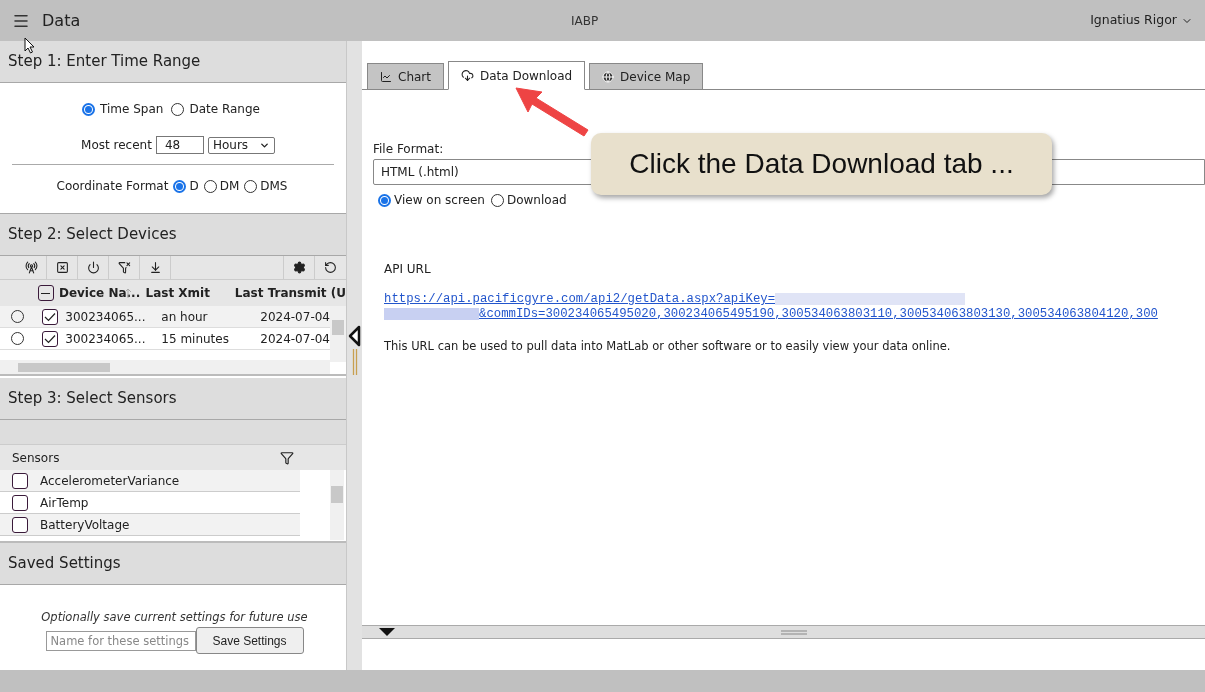  I want to click on globe-icon, so click(608, 76).